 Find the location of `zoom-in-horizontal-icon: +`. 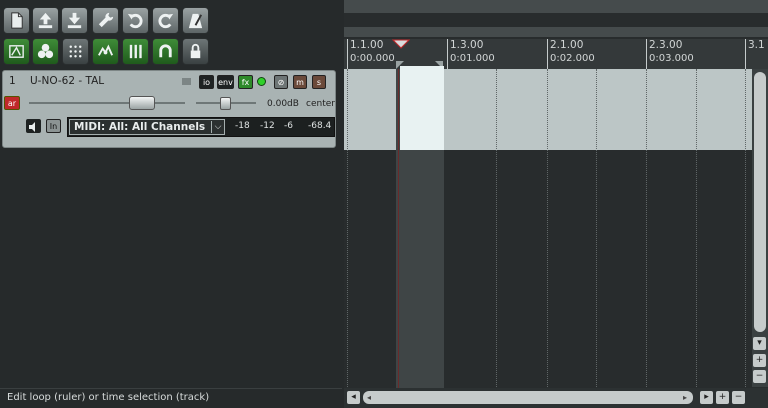

zoom-in-horizontal-icon: + is located at coordinates (722, 397).